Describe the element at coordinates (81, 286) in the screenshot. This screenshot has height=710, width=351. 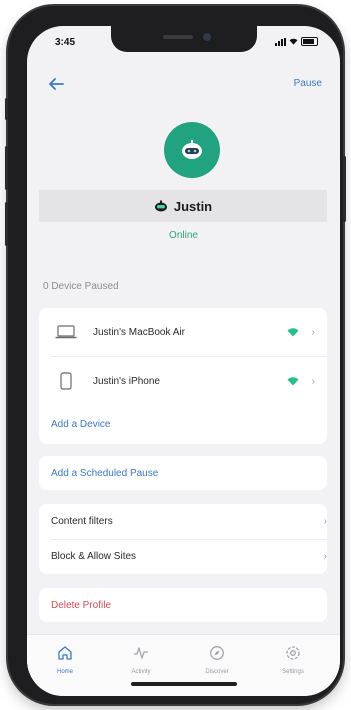
I see `section-label-devices: 0 Device Paused` at that location.